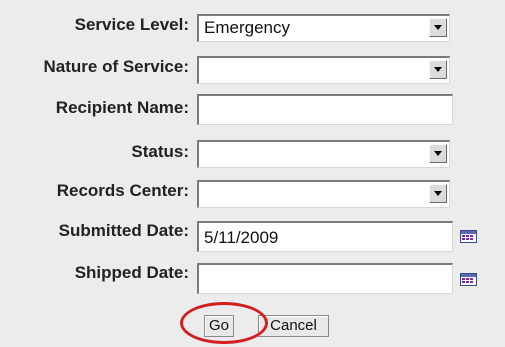  Describe the element at coordinates (160, 151) in the screenshot. I see `status-label: Status:` at that location.